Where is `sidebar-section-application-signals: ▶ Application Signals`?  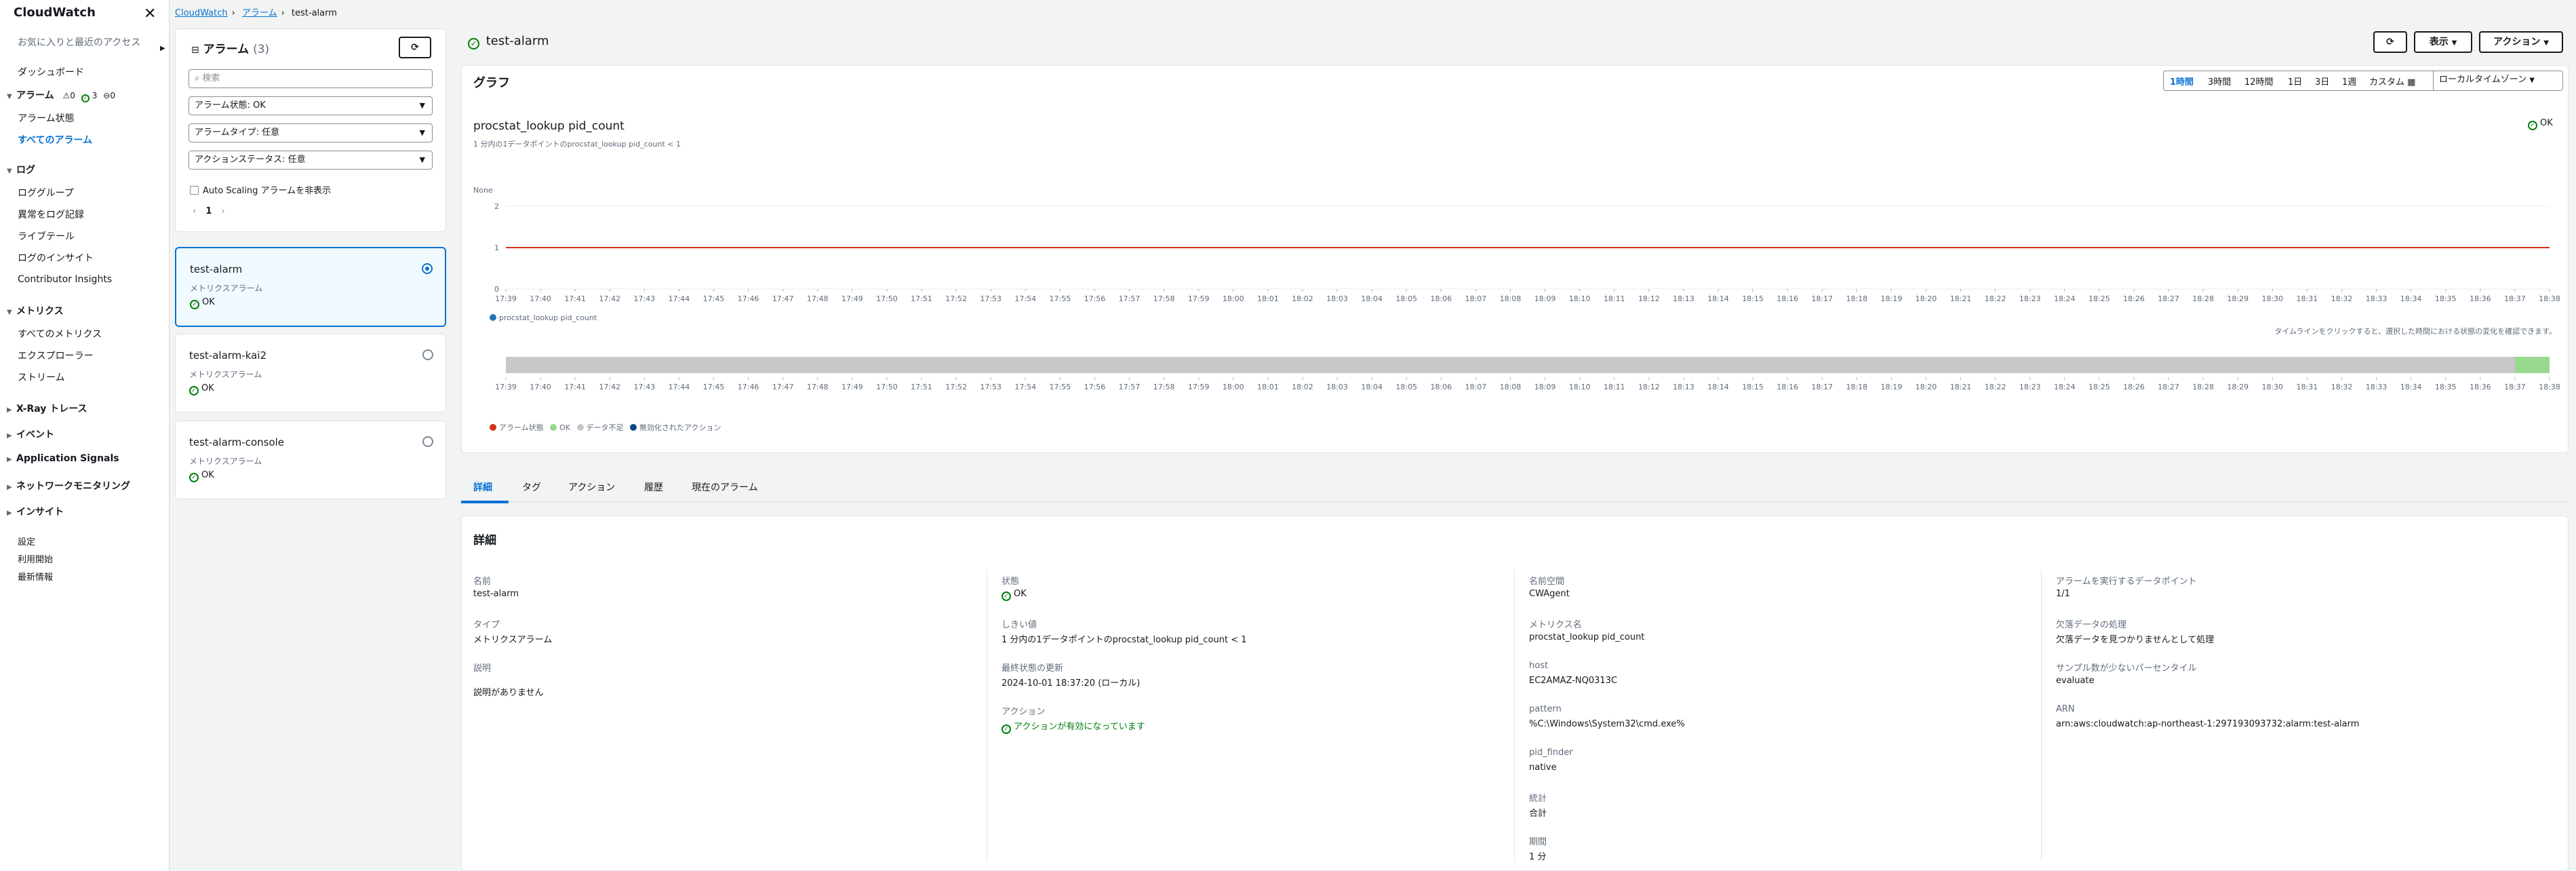 sidebar-section-application-signals: ▶ Application Signals is located at coordinates (63, 458).